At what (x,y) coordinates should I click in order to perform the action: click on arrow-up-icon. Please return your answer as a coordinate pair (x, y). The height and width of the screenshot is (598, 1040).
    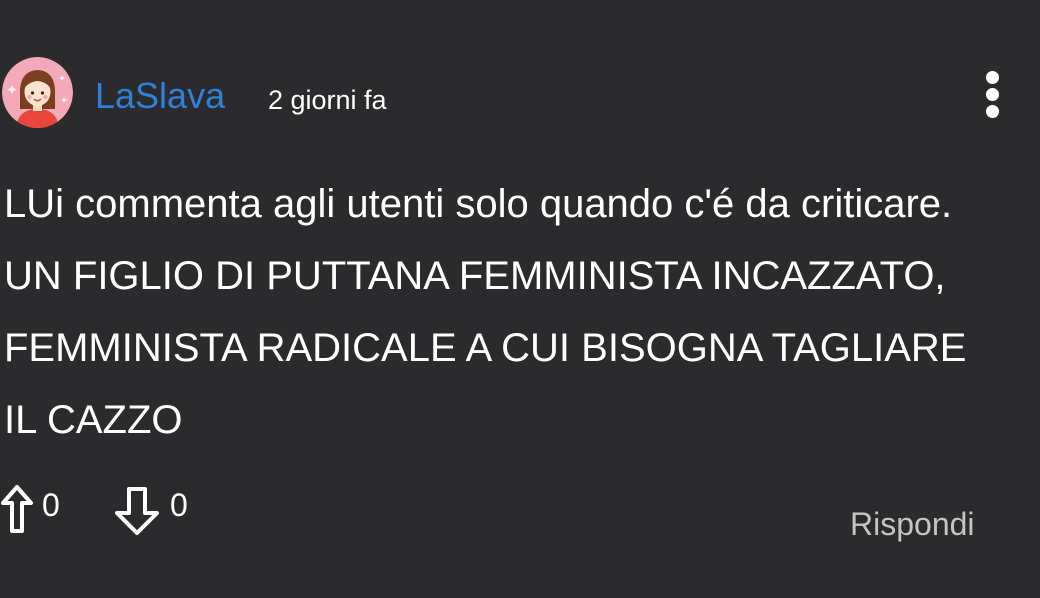
    Looking at the image, I should click on (17, 509).